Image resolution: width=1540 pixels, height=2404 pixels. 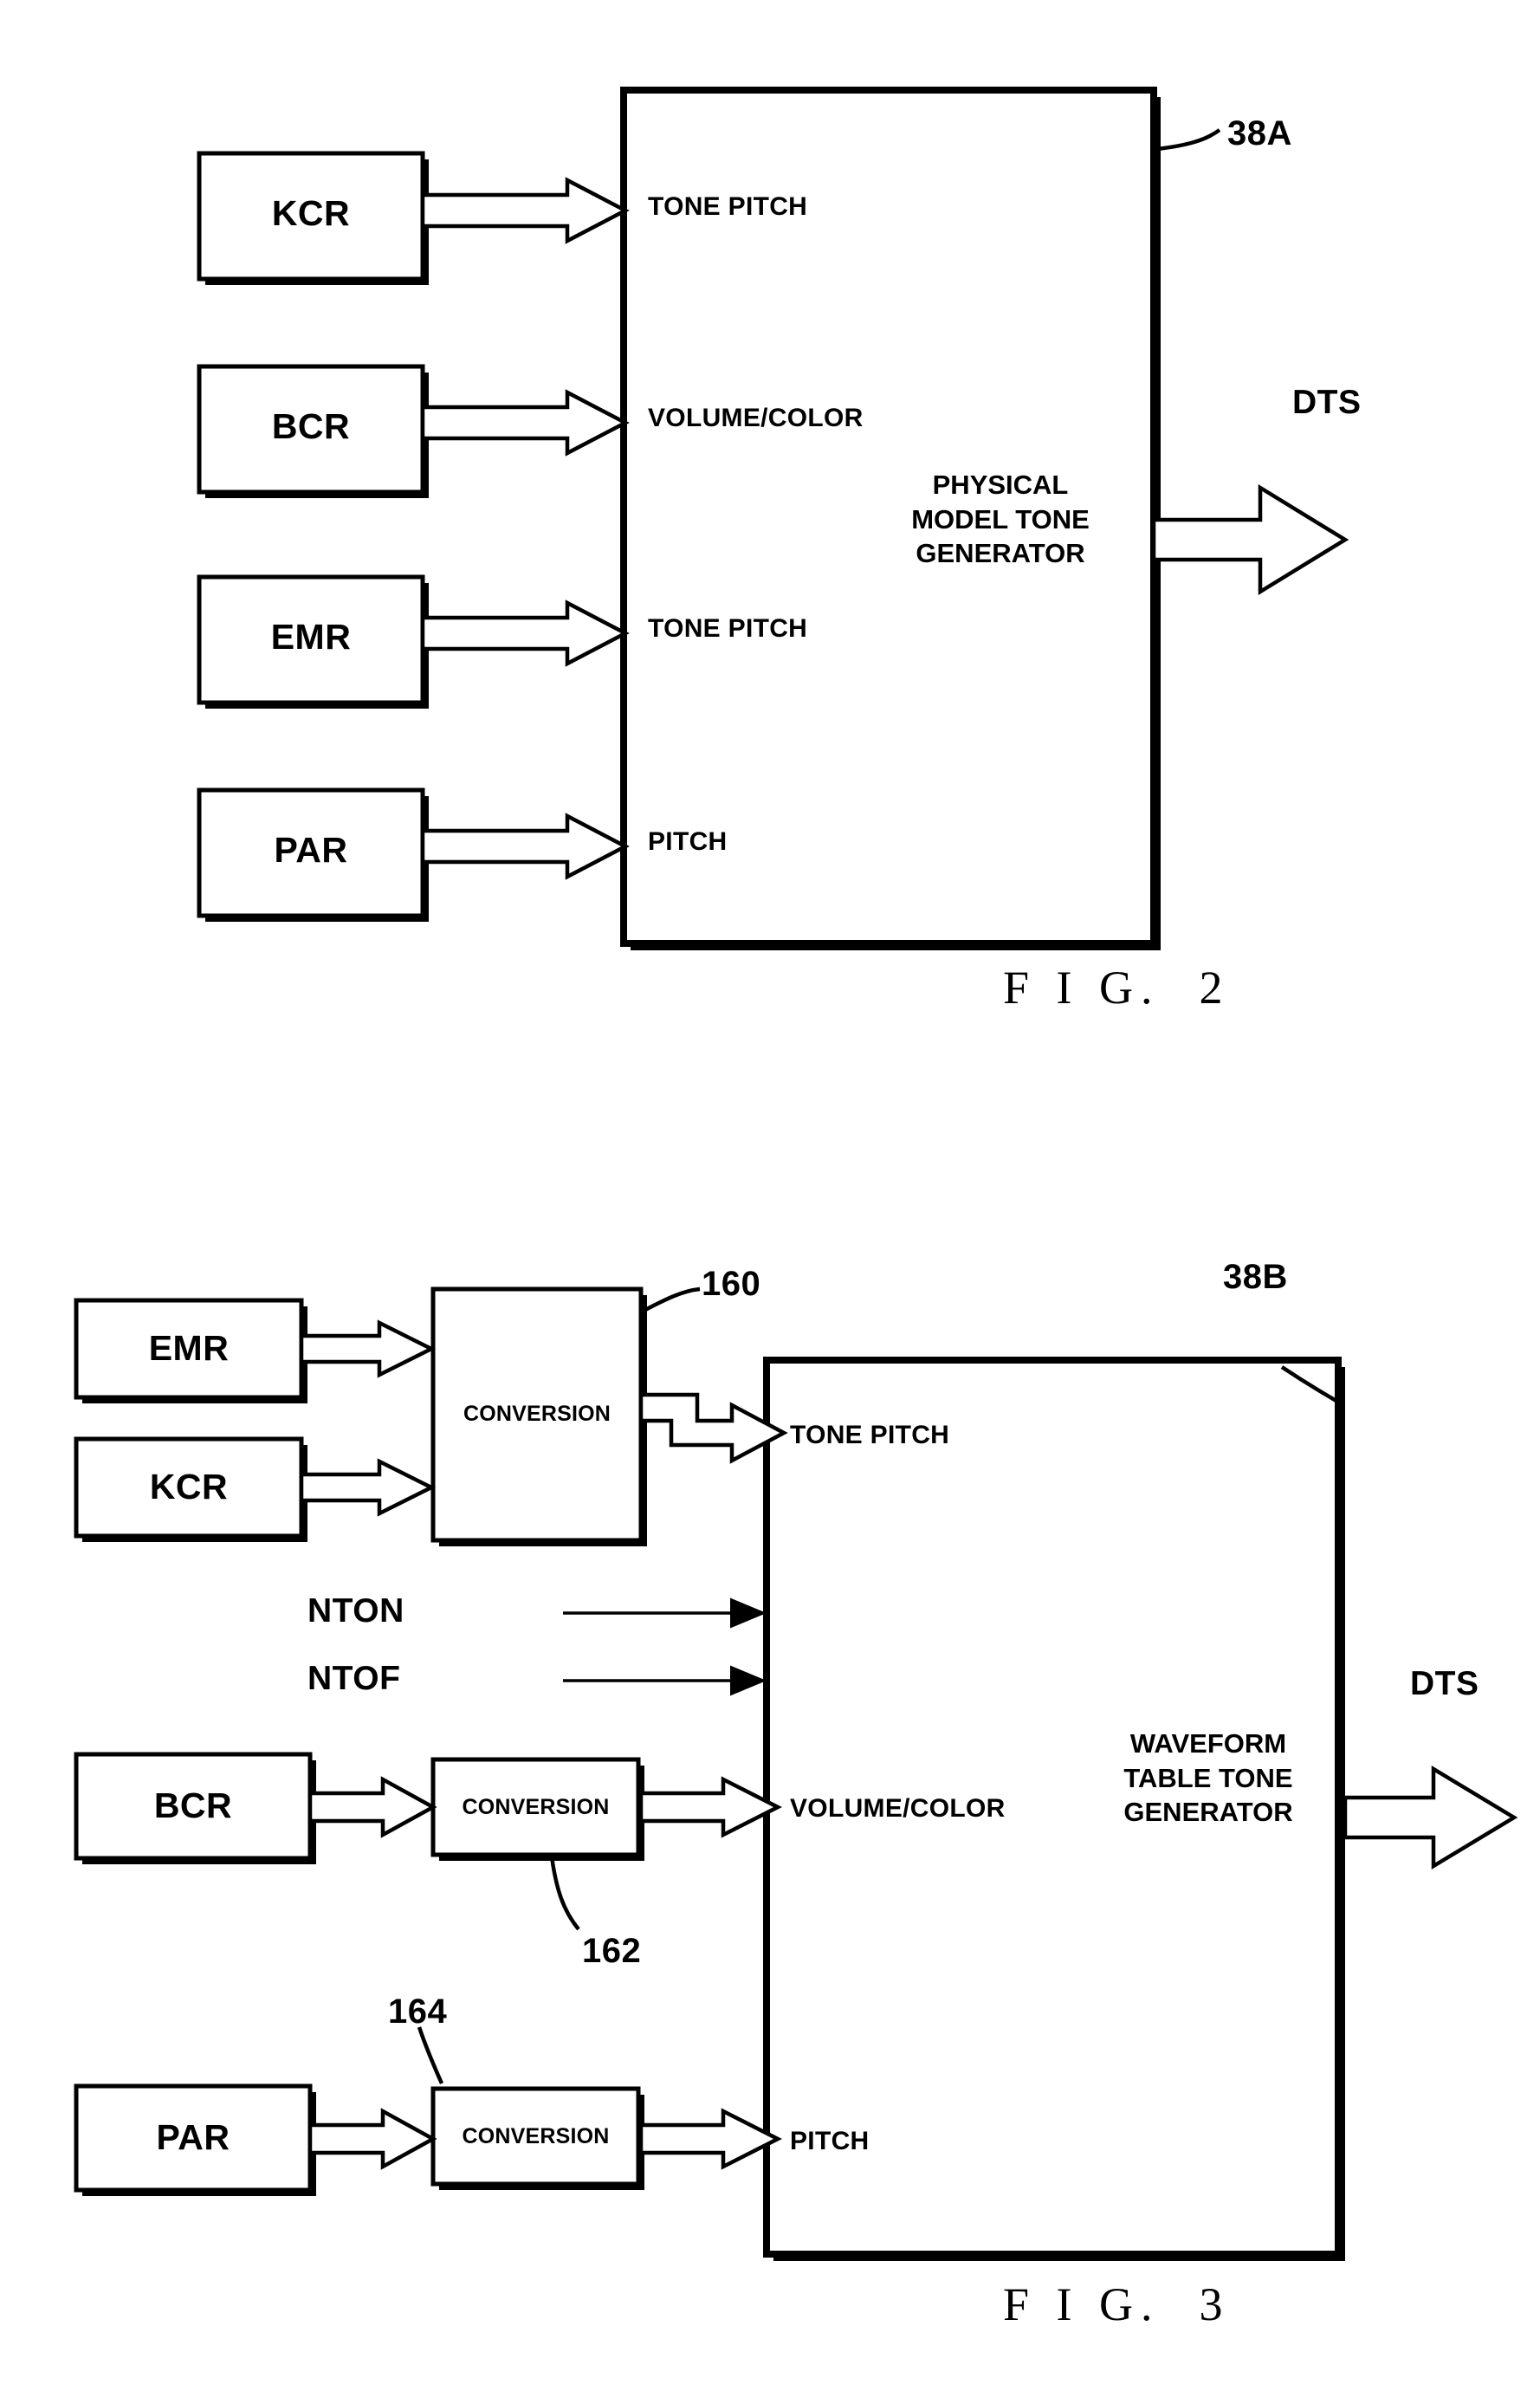 I want to click on fig2-reference-number: 38A, so click(x=1259, y=133).